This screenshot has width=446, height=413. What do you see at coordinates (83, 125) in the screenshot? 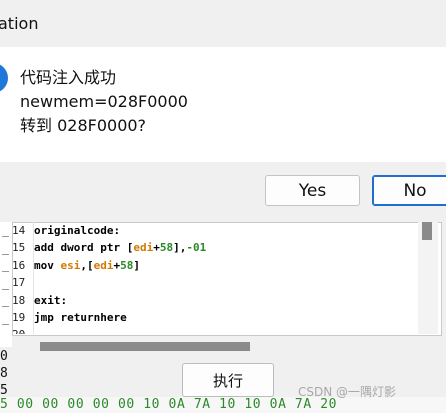
I see `message-line: 转到 028F0000?` at bounding box center [83, 125].